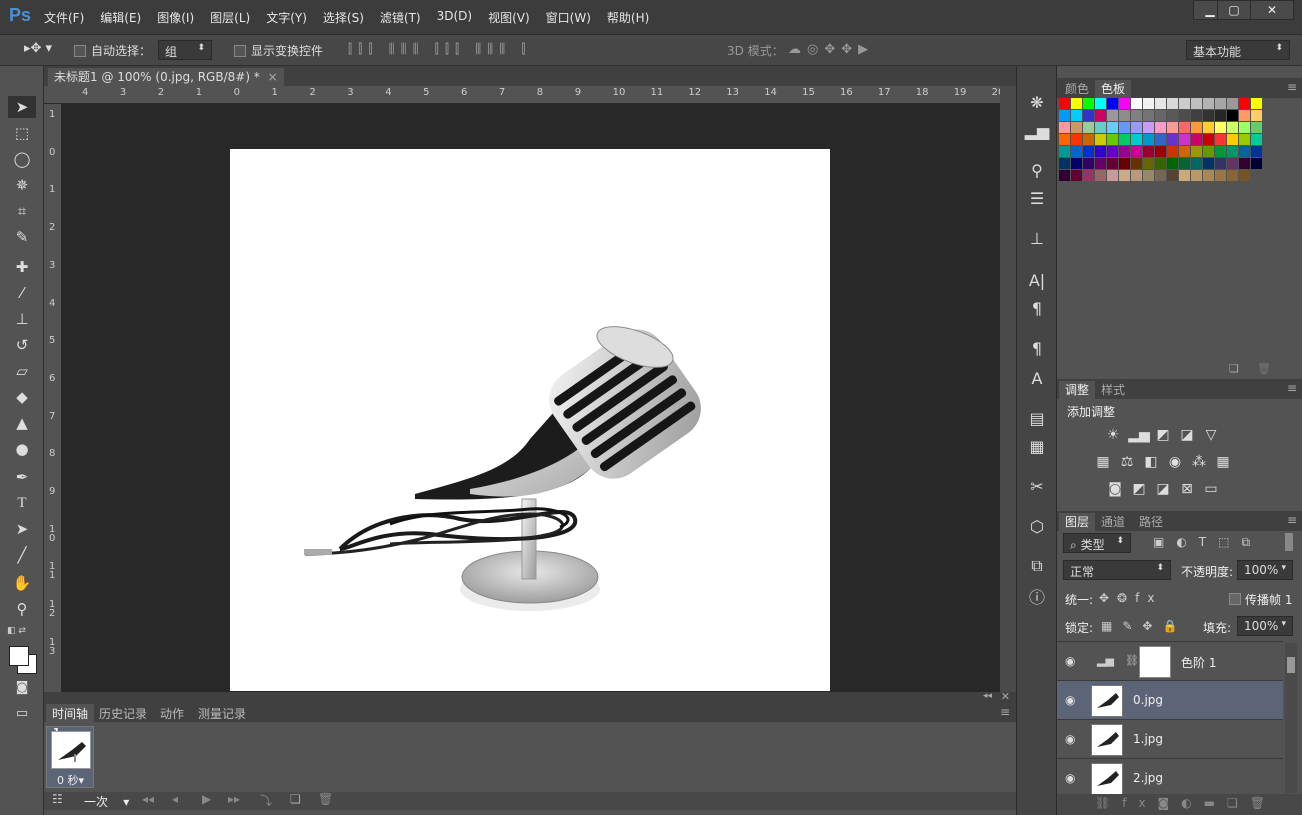 The width and height of the screenshot is (1302, 815). What do you see at coordinates (1167, 140) in the screenshot?
I see `swatch-grid` at bounding box center [1167, 140].